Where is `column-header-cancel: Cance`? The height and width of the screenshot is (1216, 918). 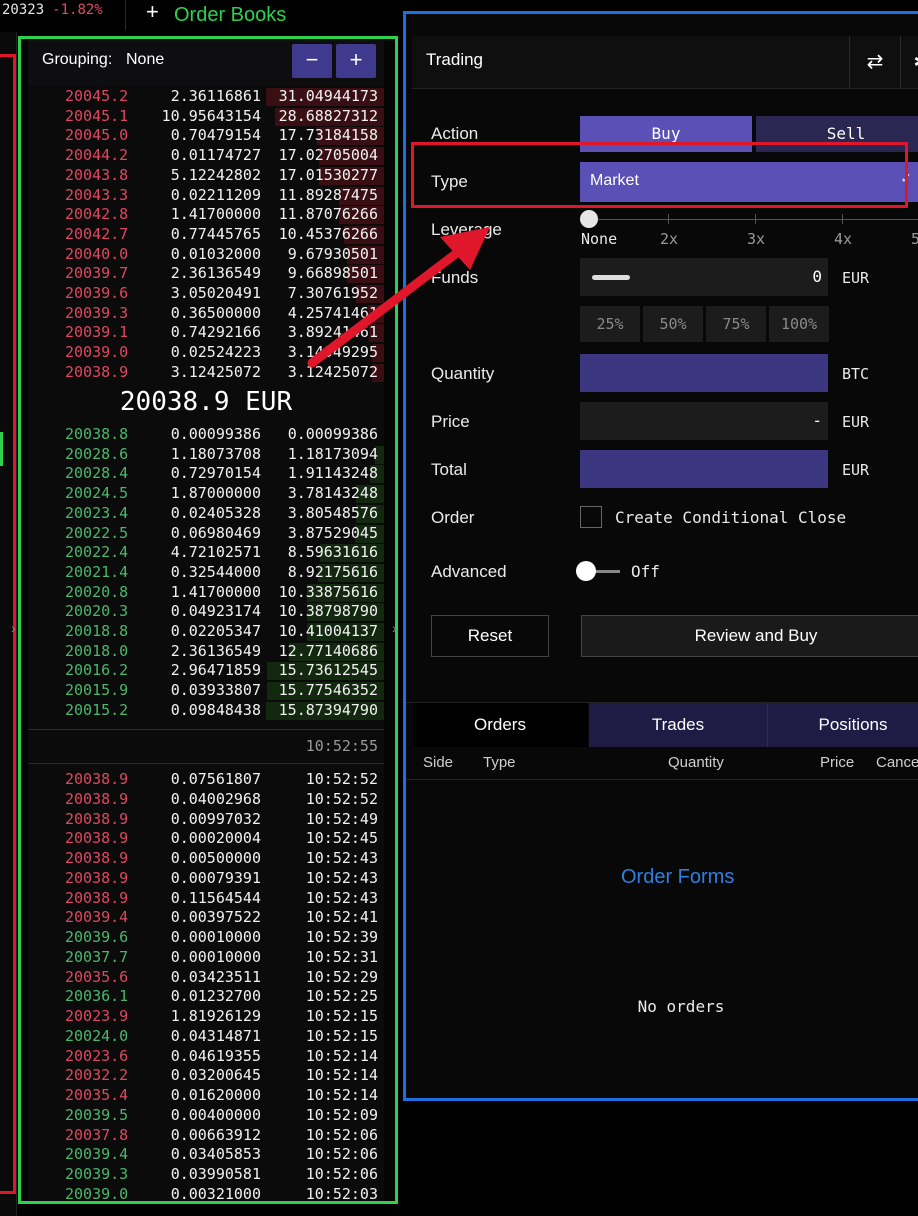
column-header-cancel: Cance is located at coordinates (897, 762).